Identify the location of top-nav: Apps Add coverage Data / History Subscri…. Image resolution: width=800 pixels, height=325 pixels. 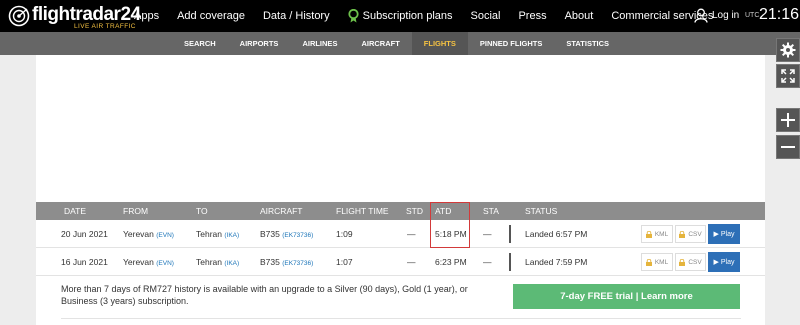
(432, 16).